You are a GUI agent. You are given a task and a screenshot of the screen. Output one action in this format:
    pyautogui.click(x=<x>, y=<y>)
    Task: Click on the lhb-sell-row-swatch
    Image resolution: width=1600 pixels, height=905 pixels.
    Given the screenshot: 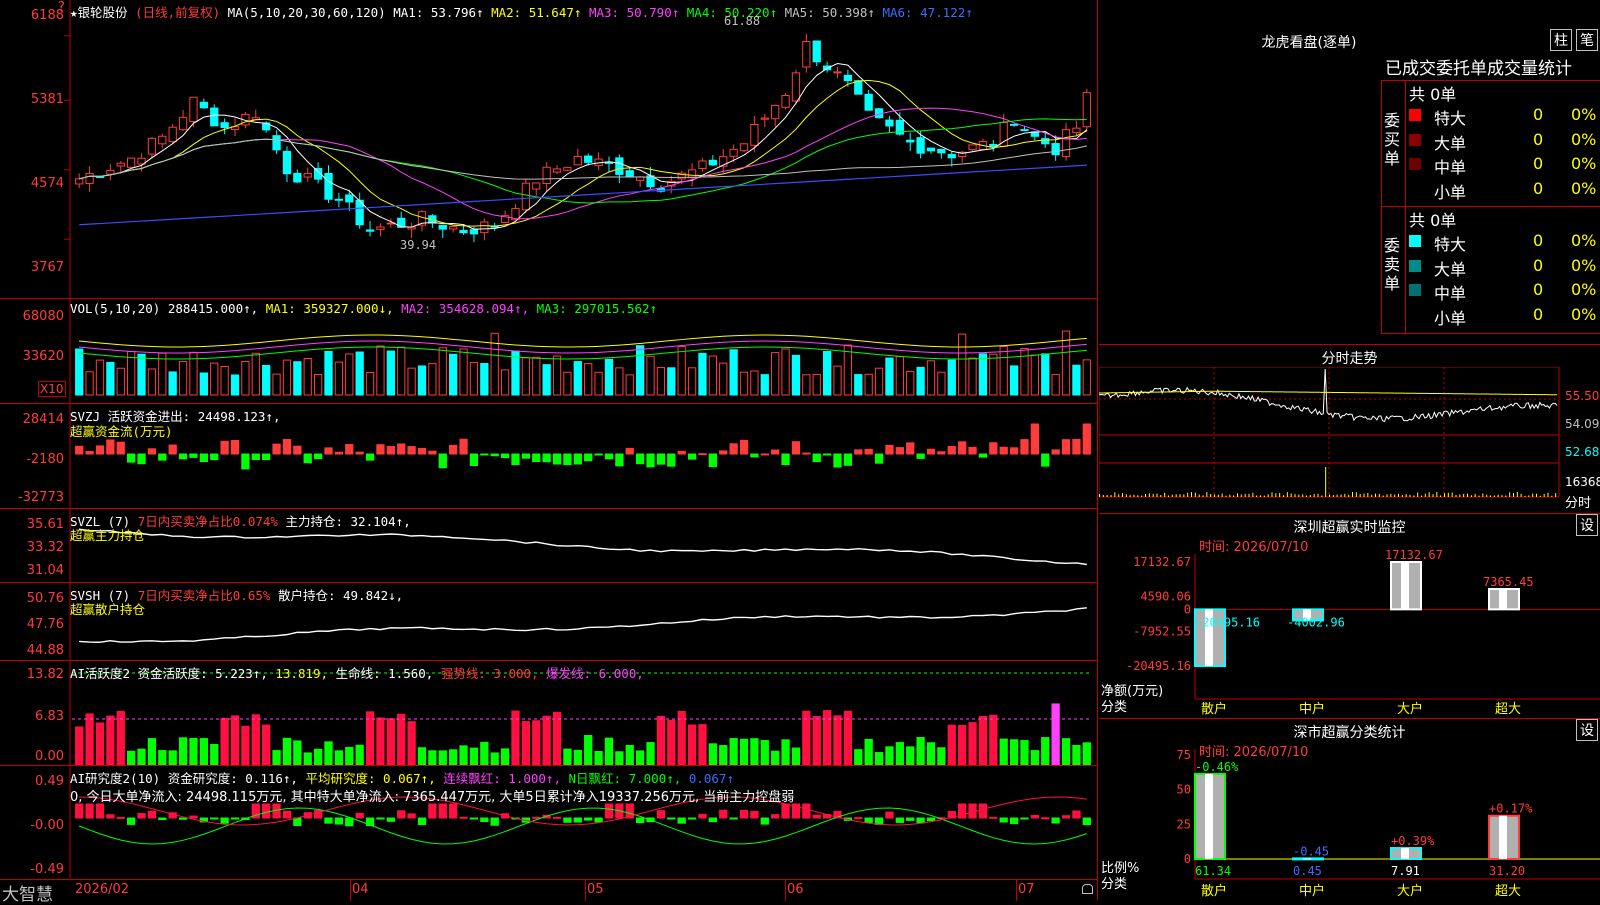 What is the action you would take?
    pyautogui.click(x=1415, y=241)
    